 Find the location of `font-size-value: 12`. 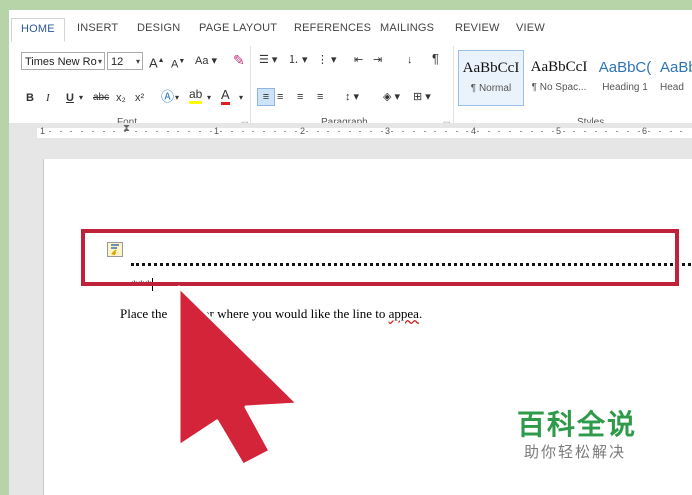

font-size-value: 12 is located at coordinates (117, 62).